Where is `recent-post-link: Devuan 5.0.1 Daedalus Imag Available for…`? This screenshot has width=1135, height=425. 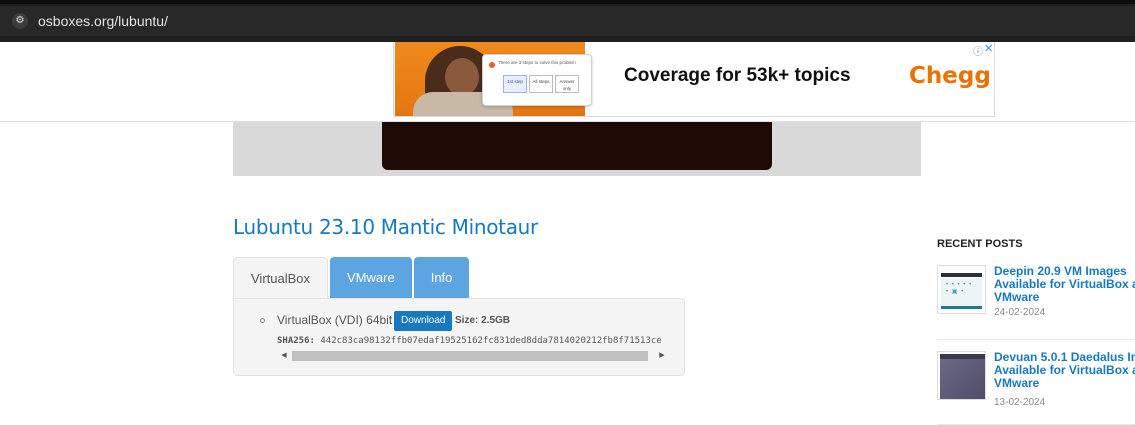 recent-post-link: Devuan 5.0.1 Daedalus Imag Available for… is located at coordinates (1064, 370).